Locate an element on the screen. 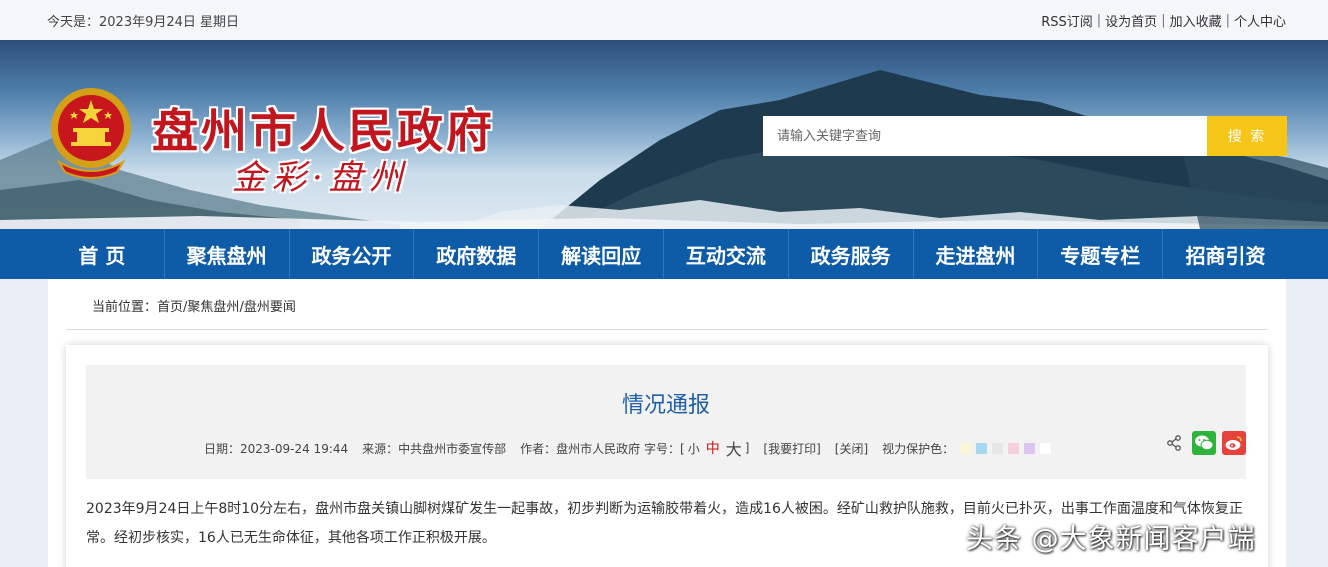  wechat-icon is located at coordinates (1204, 443).